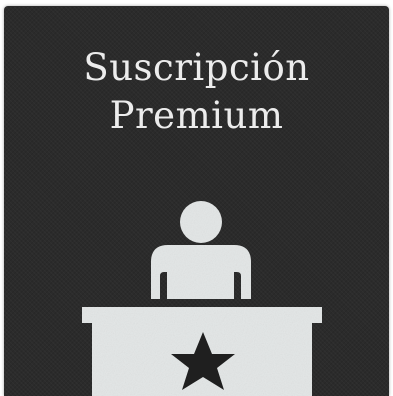 The height and width of the screenshot is (396, 393). I want to click on desk-top, so click(202, 315).